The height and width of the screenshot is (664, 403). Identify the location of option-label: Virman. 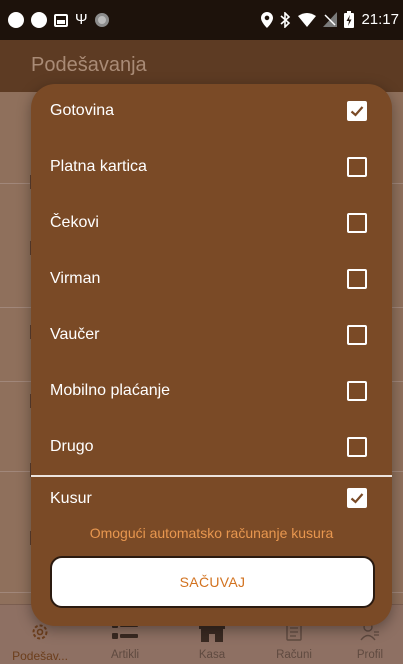
(75, 278).